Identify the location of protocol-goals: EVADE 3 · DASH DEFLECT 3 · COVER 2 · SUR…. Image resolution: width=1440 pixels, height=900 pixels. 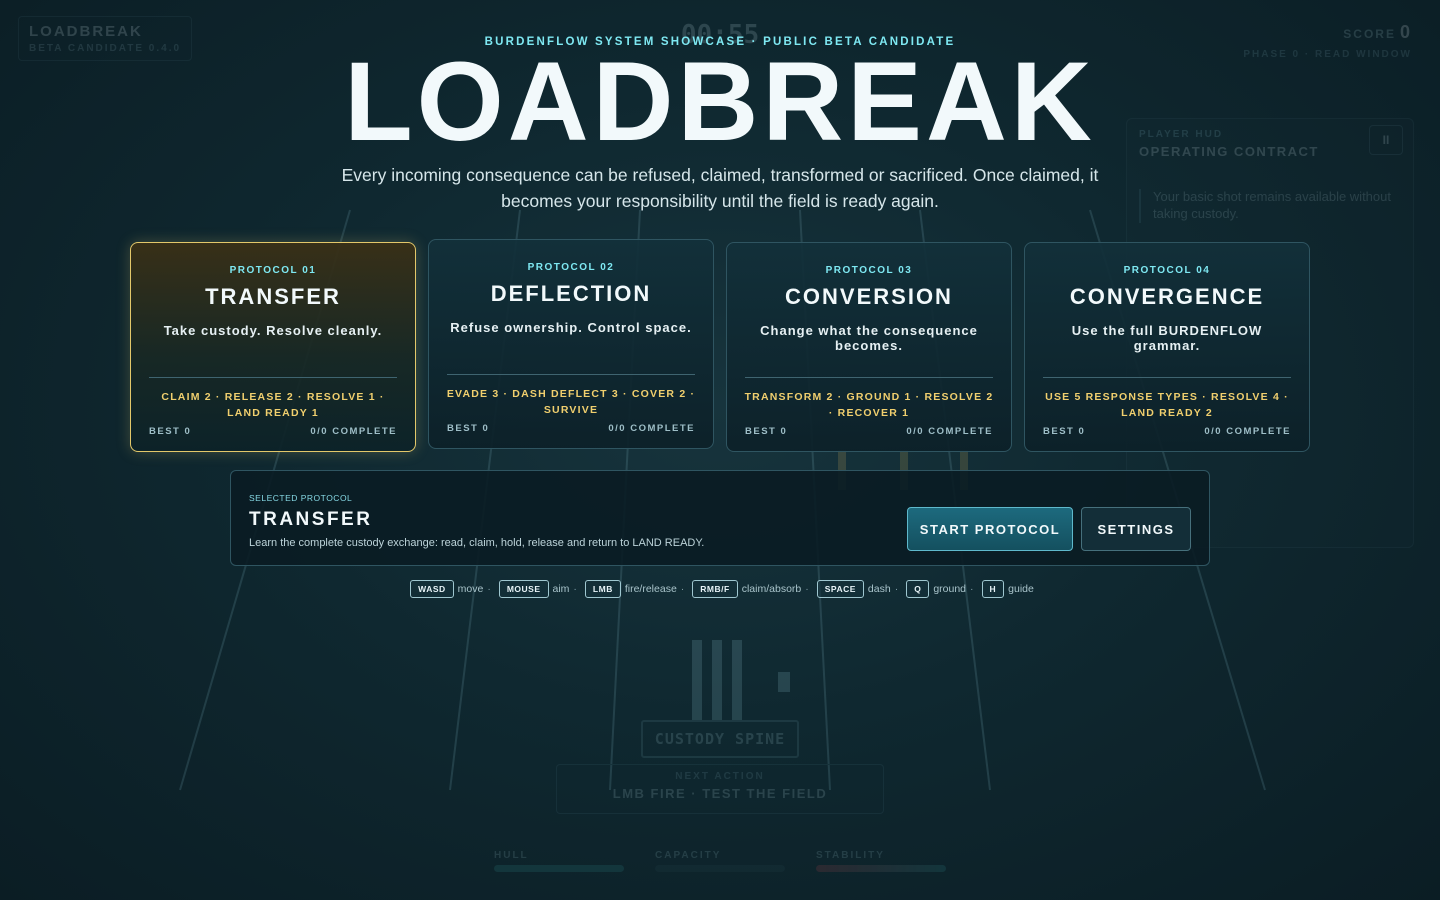
(571, 402).